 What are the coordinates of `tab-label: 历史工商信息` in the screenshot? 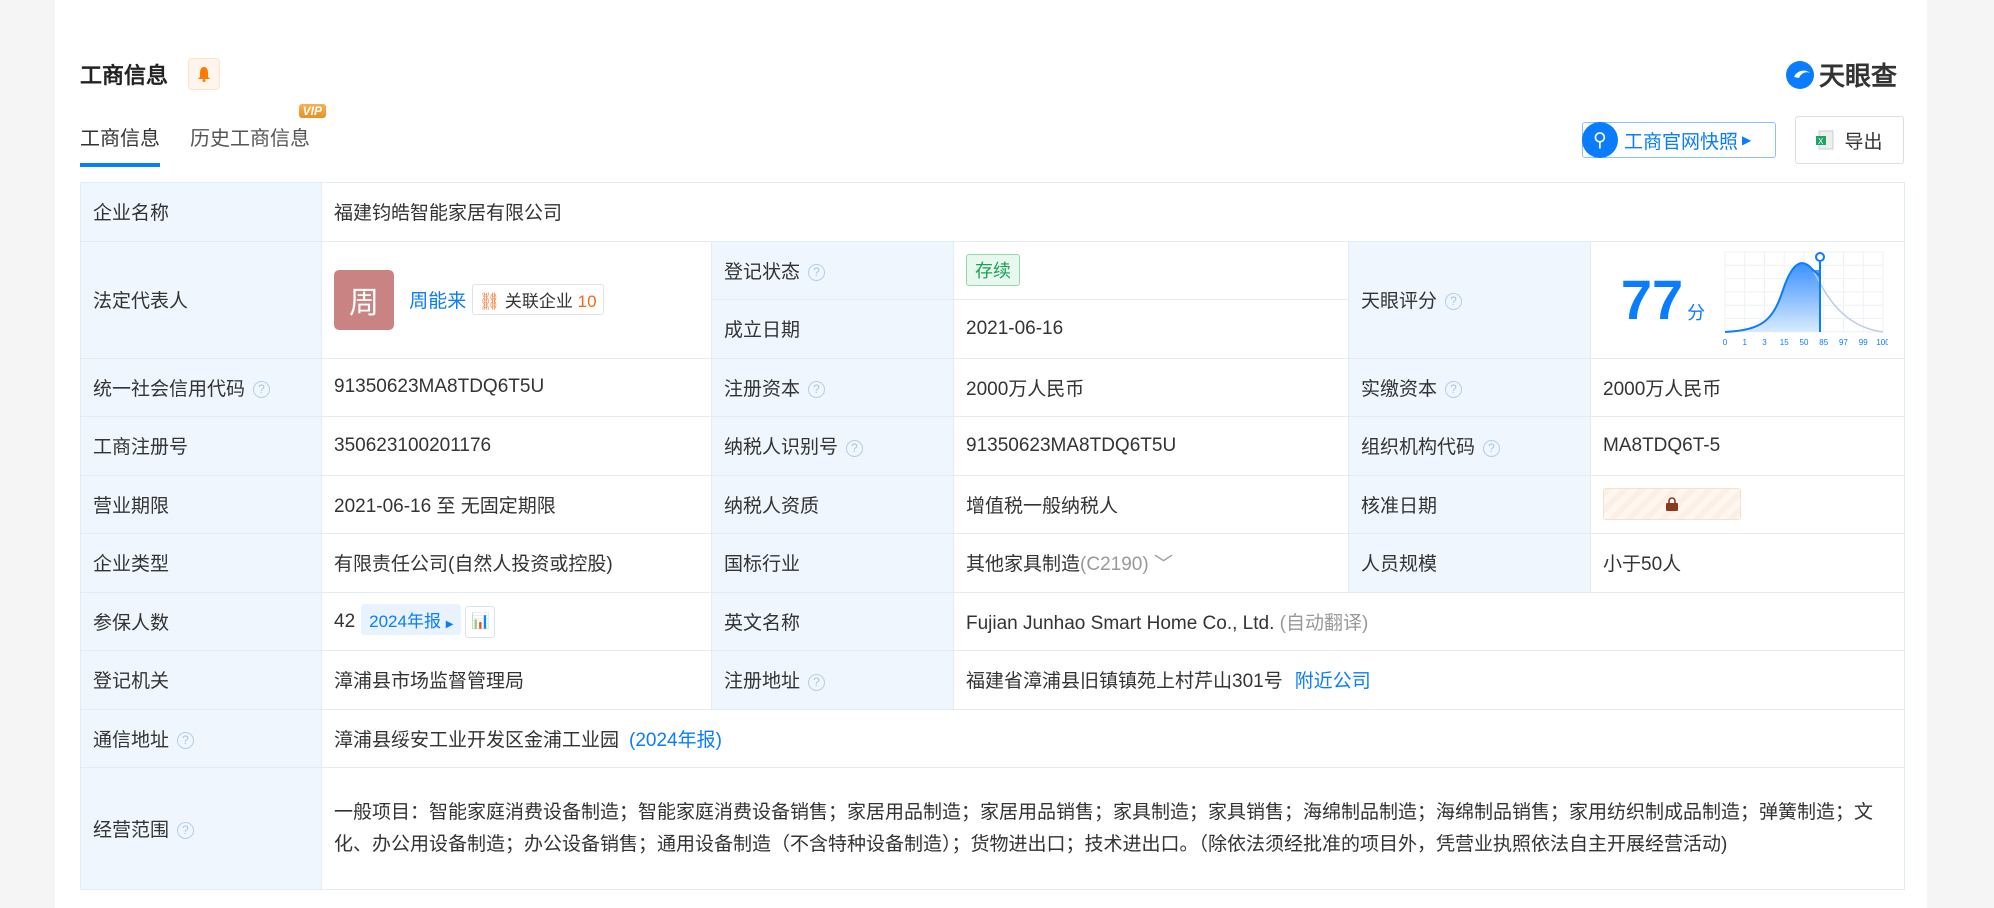 It's located at (250, 139).